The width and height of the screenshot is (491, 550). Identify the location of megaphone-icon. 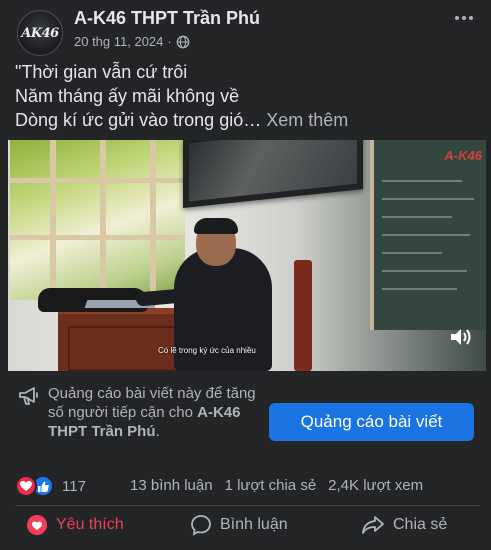
(28, 396).